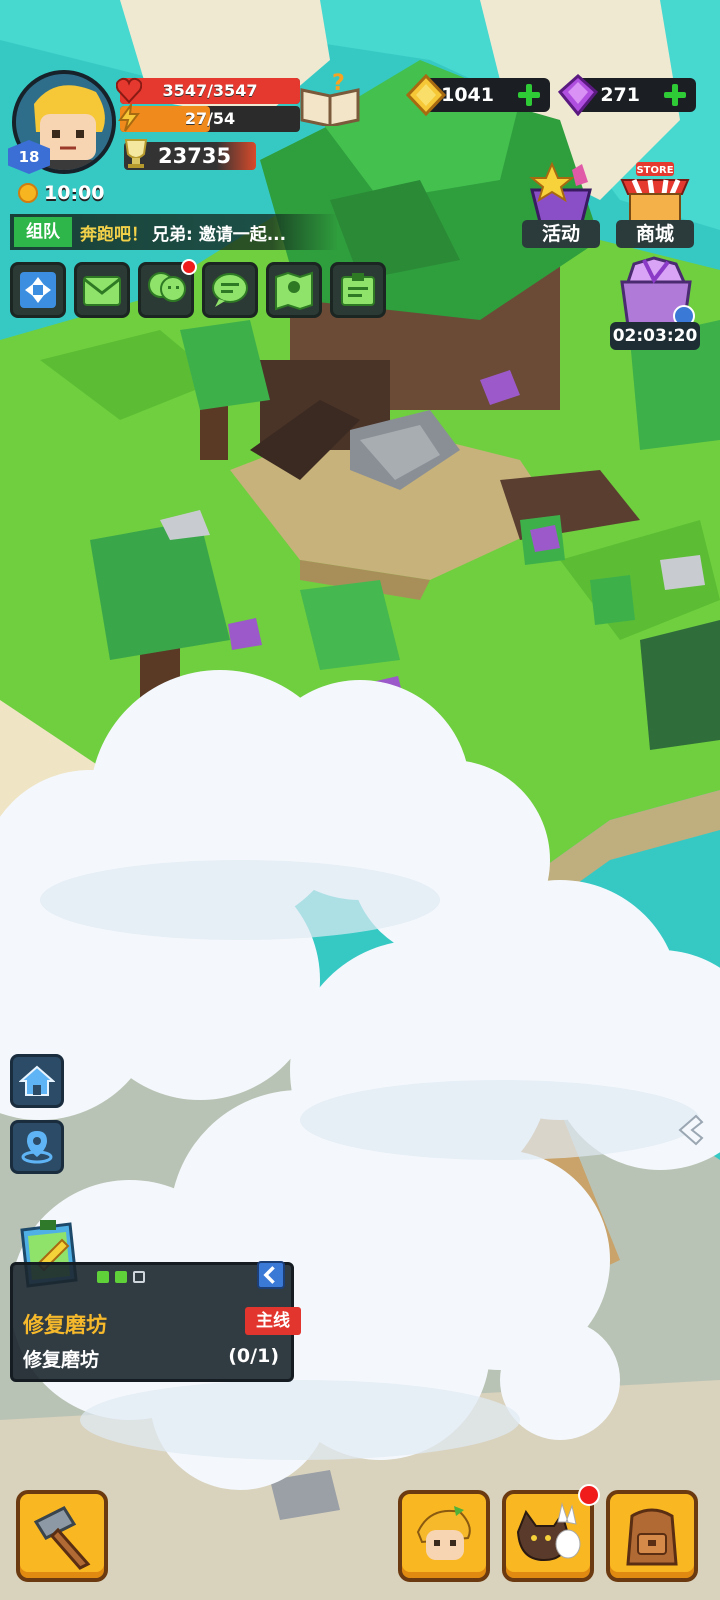 This screenshot has height=1600, width=720. What do you see at coordinates (467, 95) in the screenshot?
I see `gold-value: 1041` at bounding box center [467, 95].